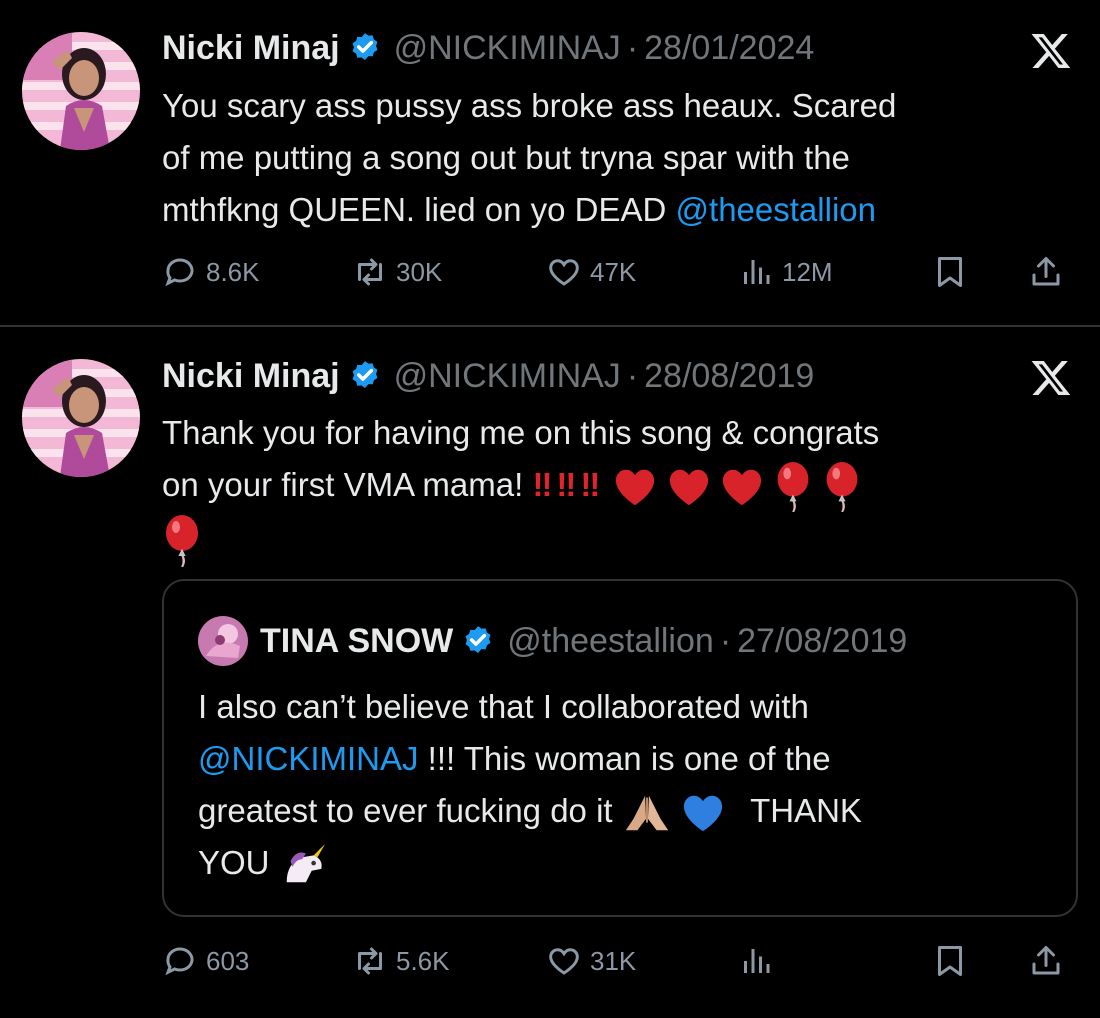  I want to click on tweet-text-line: @NICKIMINAJ !!! This woman is one of the, so click(530, 759).